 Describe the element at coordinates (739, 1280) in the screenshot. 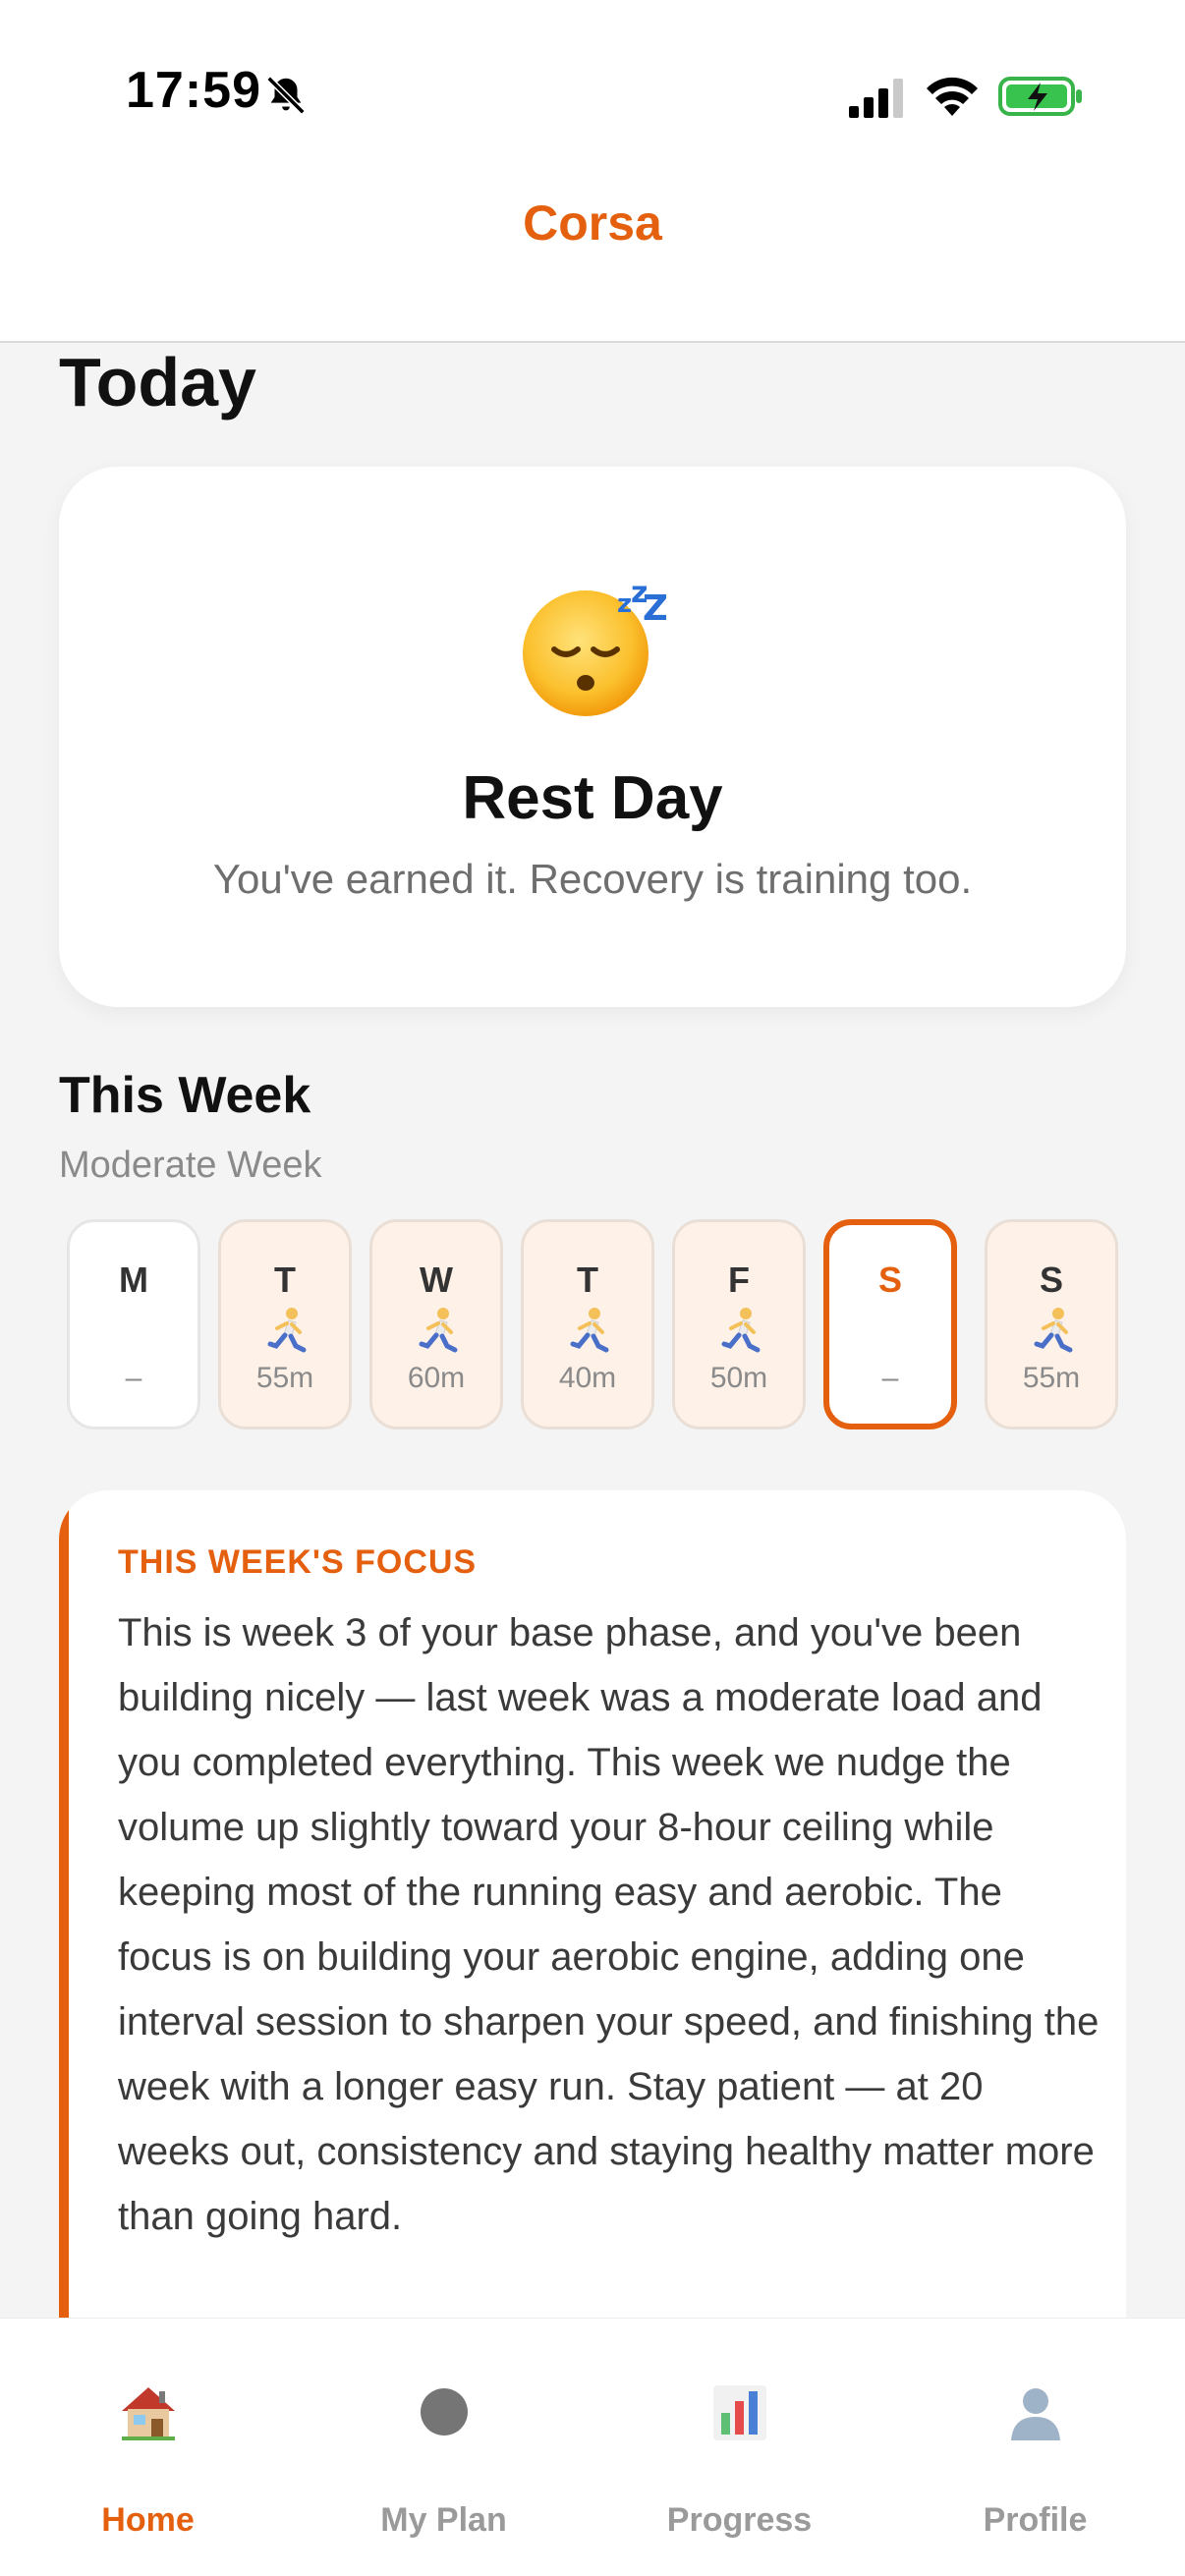

I see `day-letter: F` at that location.